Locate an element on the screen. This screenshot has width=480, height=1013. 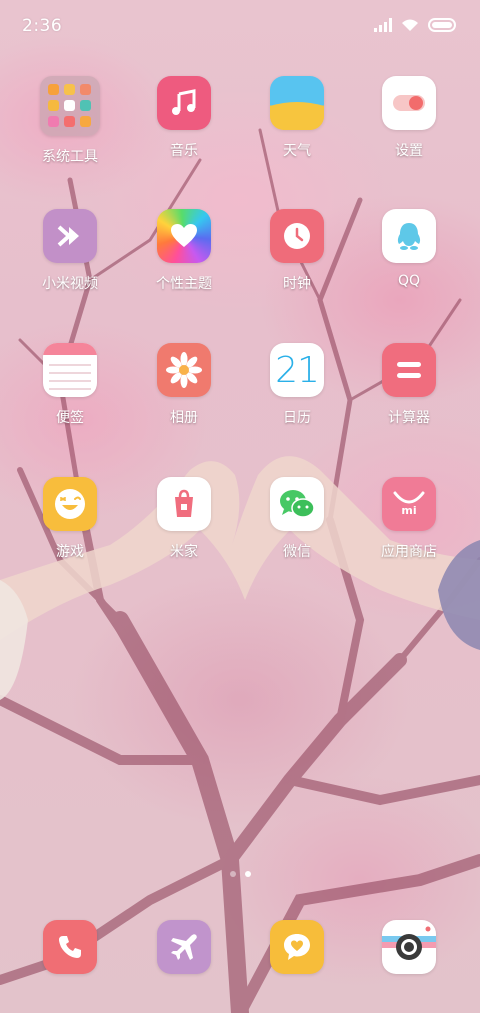
app-clock: 时钟 is located at coordinates (297, 251).